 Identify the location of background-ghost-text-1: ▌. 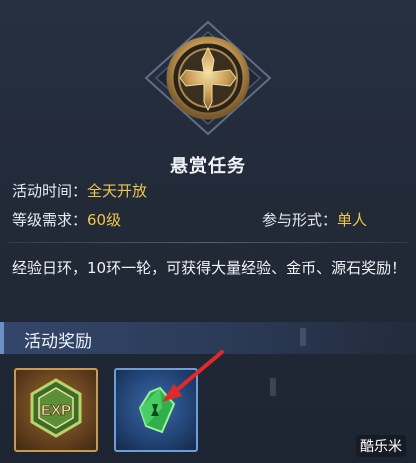
(306, 337).